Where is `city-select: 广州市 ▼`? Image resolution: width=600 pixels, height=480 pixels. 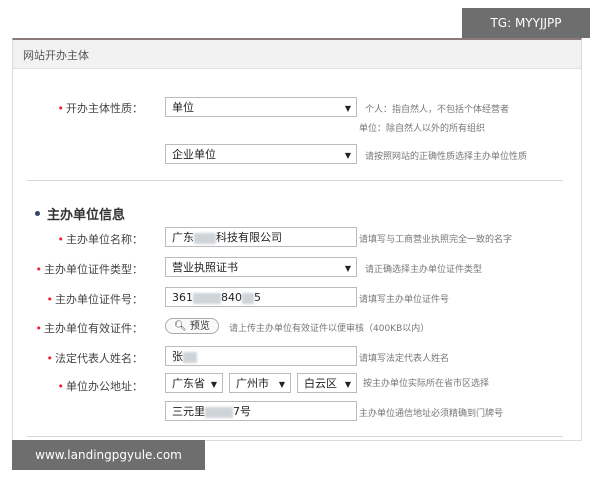 city-select: 广州市 ▼ is located at coordinates (260, 383).